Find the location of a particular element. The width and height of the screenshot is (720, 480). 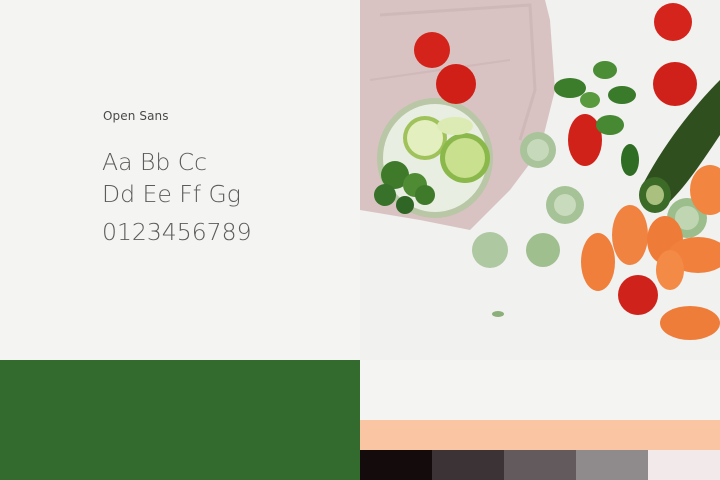

swatch-peach is located at coordinates (540, 435).